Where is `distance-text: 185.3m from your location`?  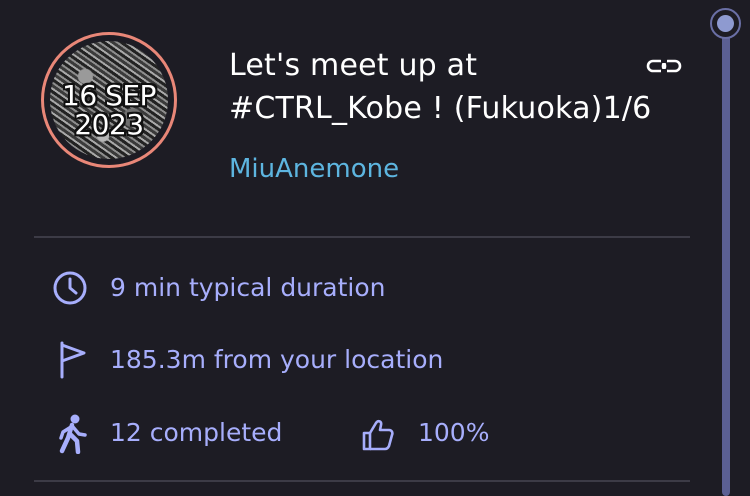 distance-text: 185.3m from your location is located at coordinates (277, 359).